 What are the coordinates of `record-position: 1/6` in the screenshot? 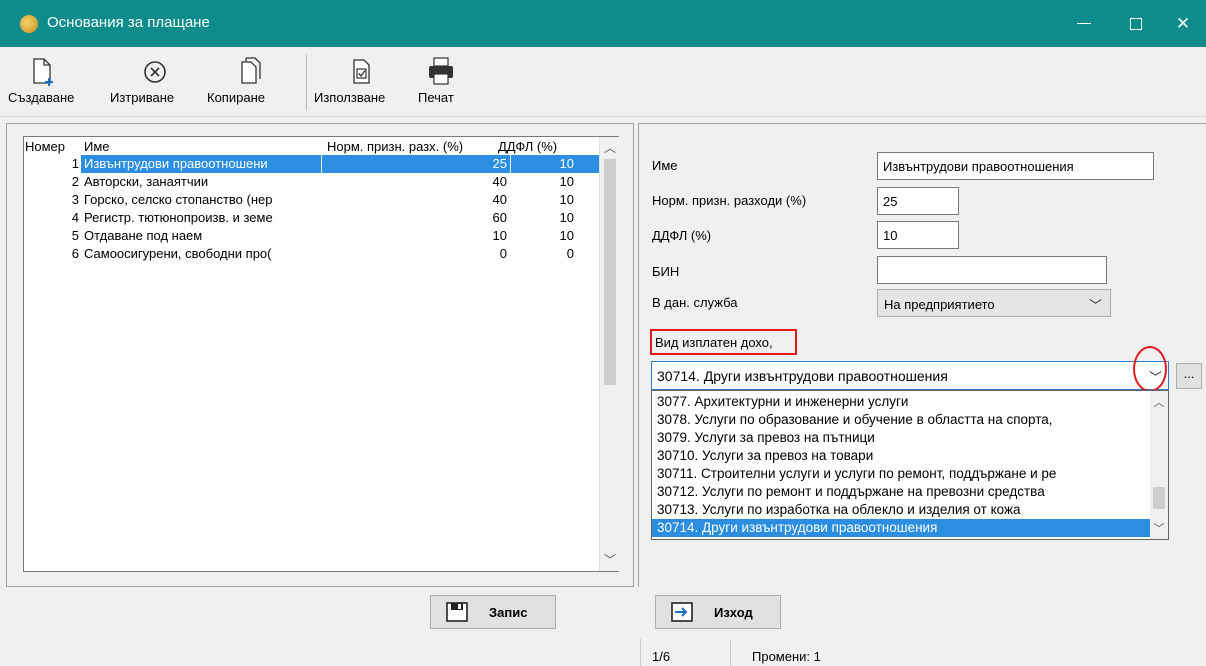 It's located at (661, 656).